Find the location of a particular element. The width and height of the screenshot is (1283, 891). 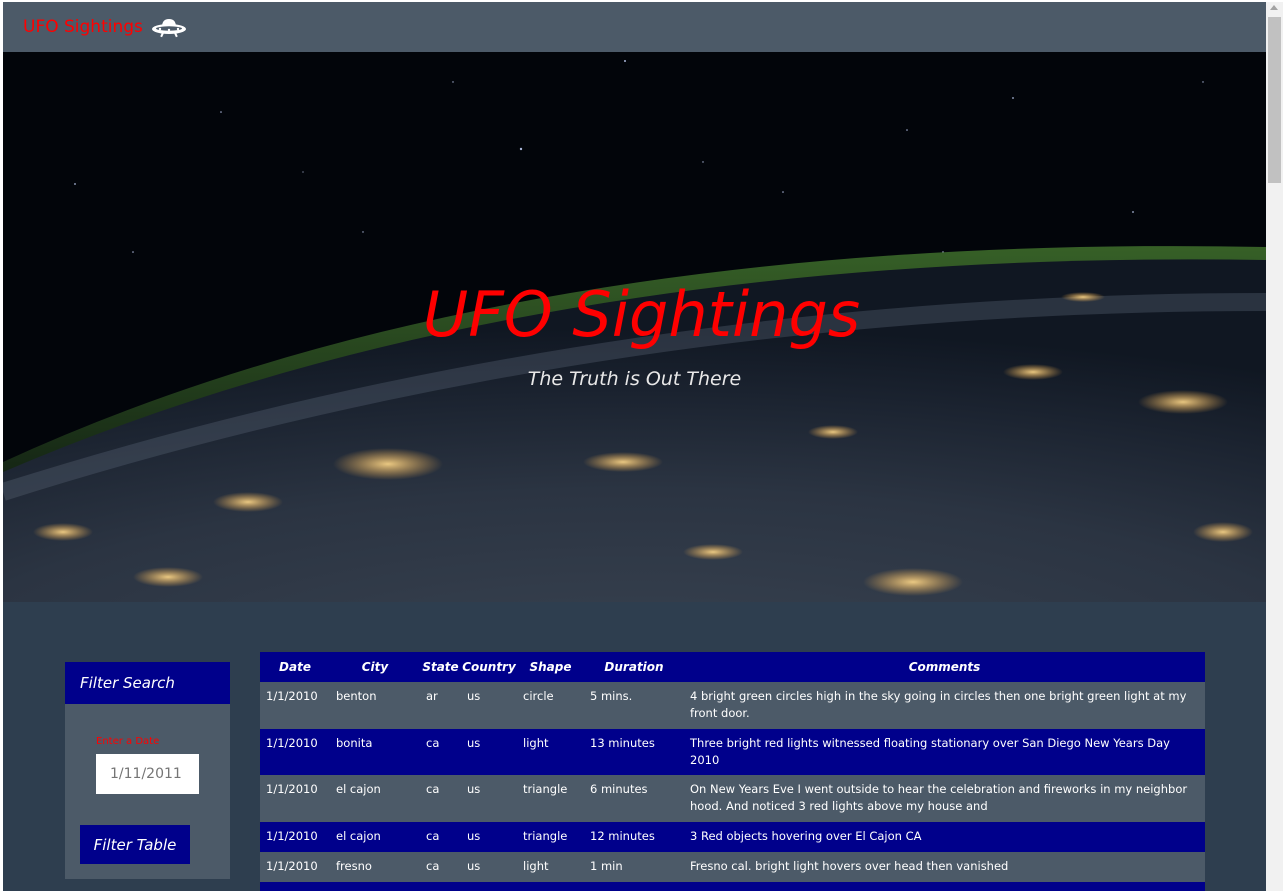

col-header-state: State is located at coordinates (440, 667).